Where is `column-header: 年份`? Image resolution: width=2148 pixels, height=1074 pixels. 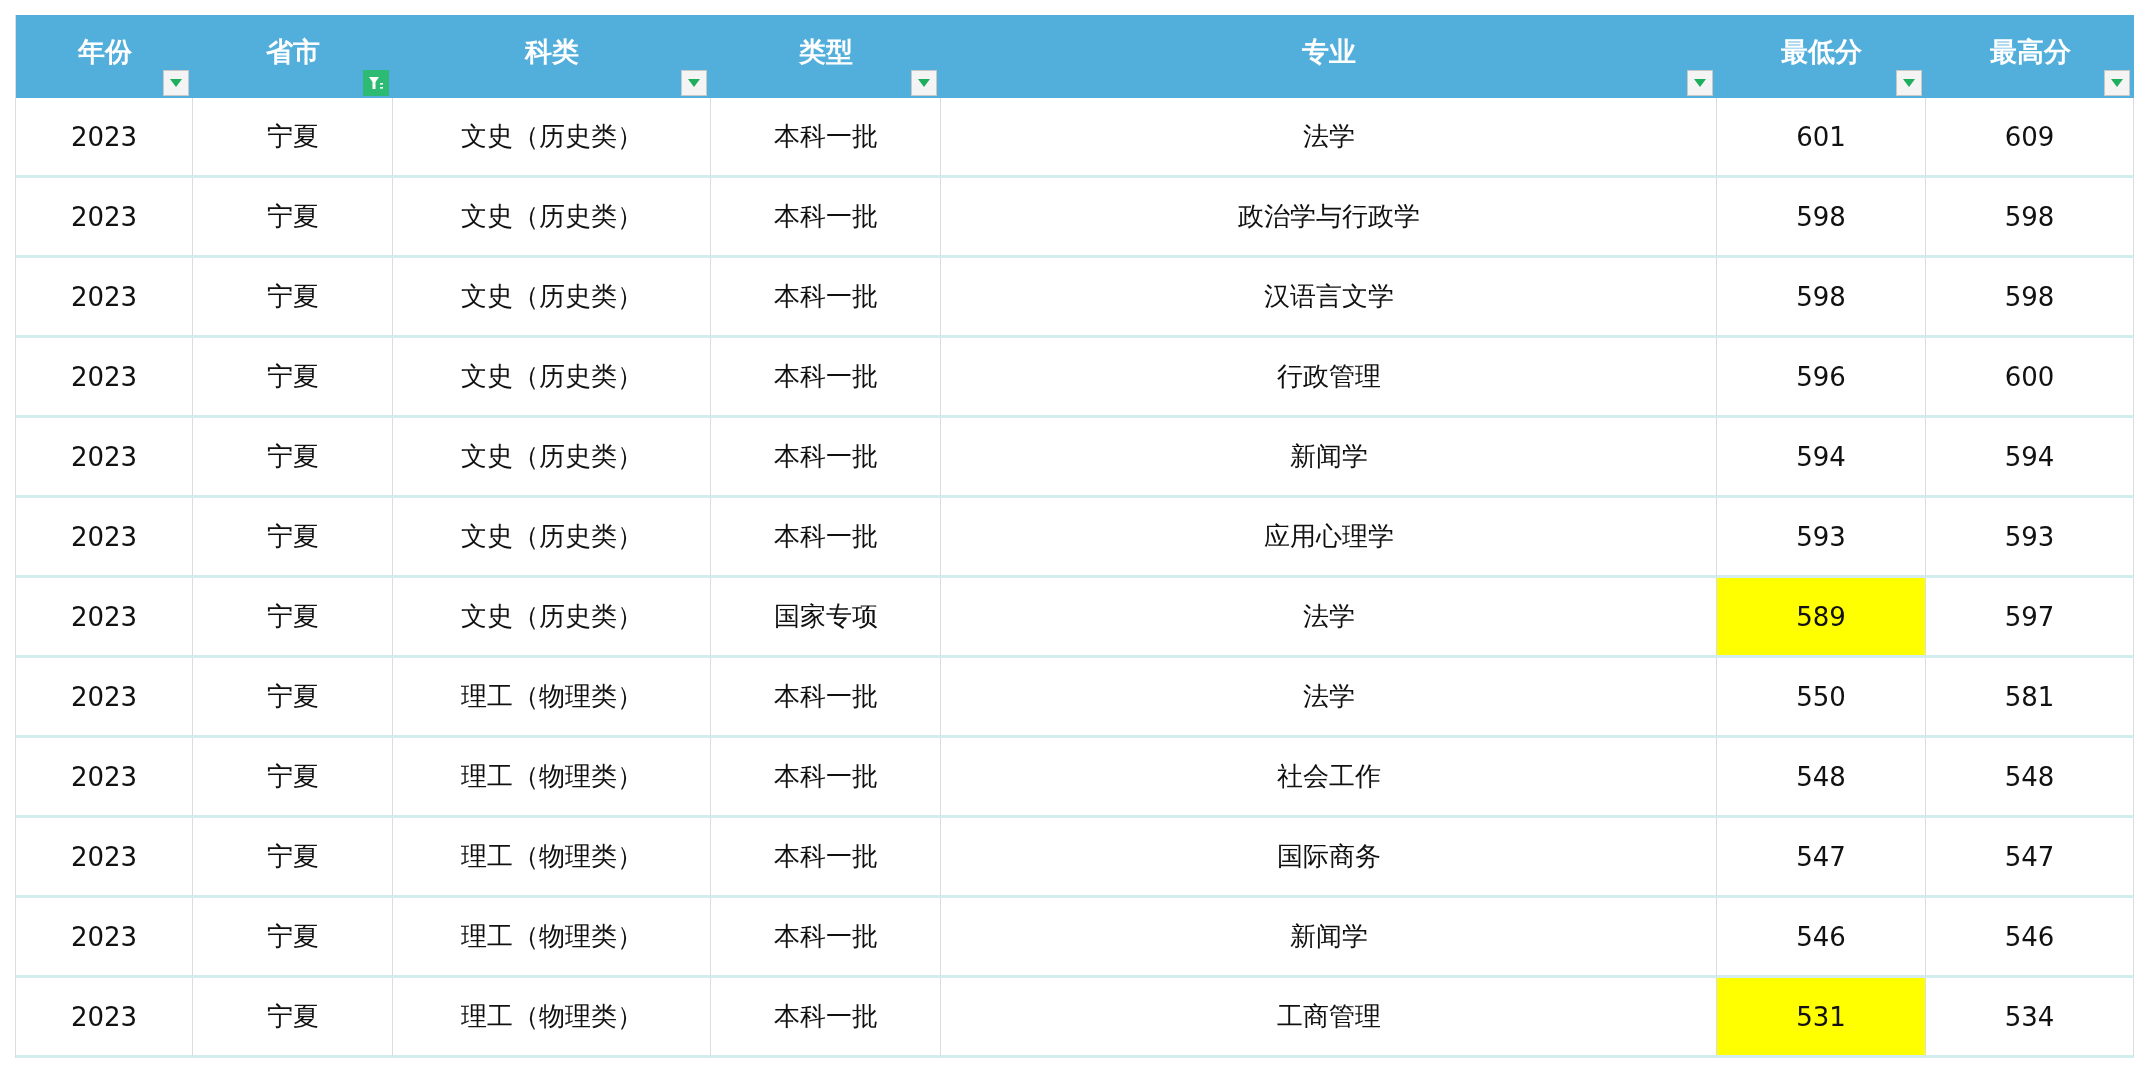
column-header: 年份 is located at coordinates (104, 56).